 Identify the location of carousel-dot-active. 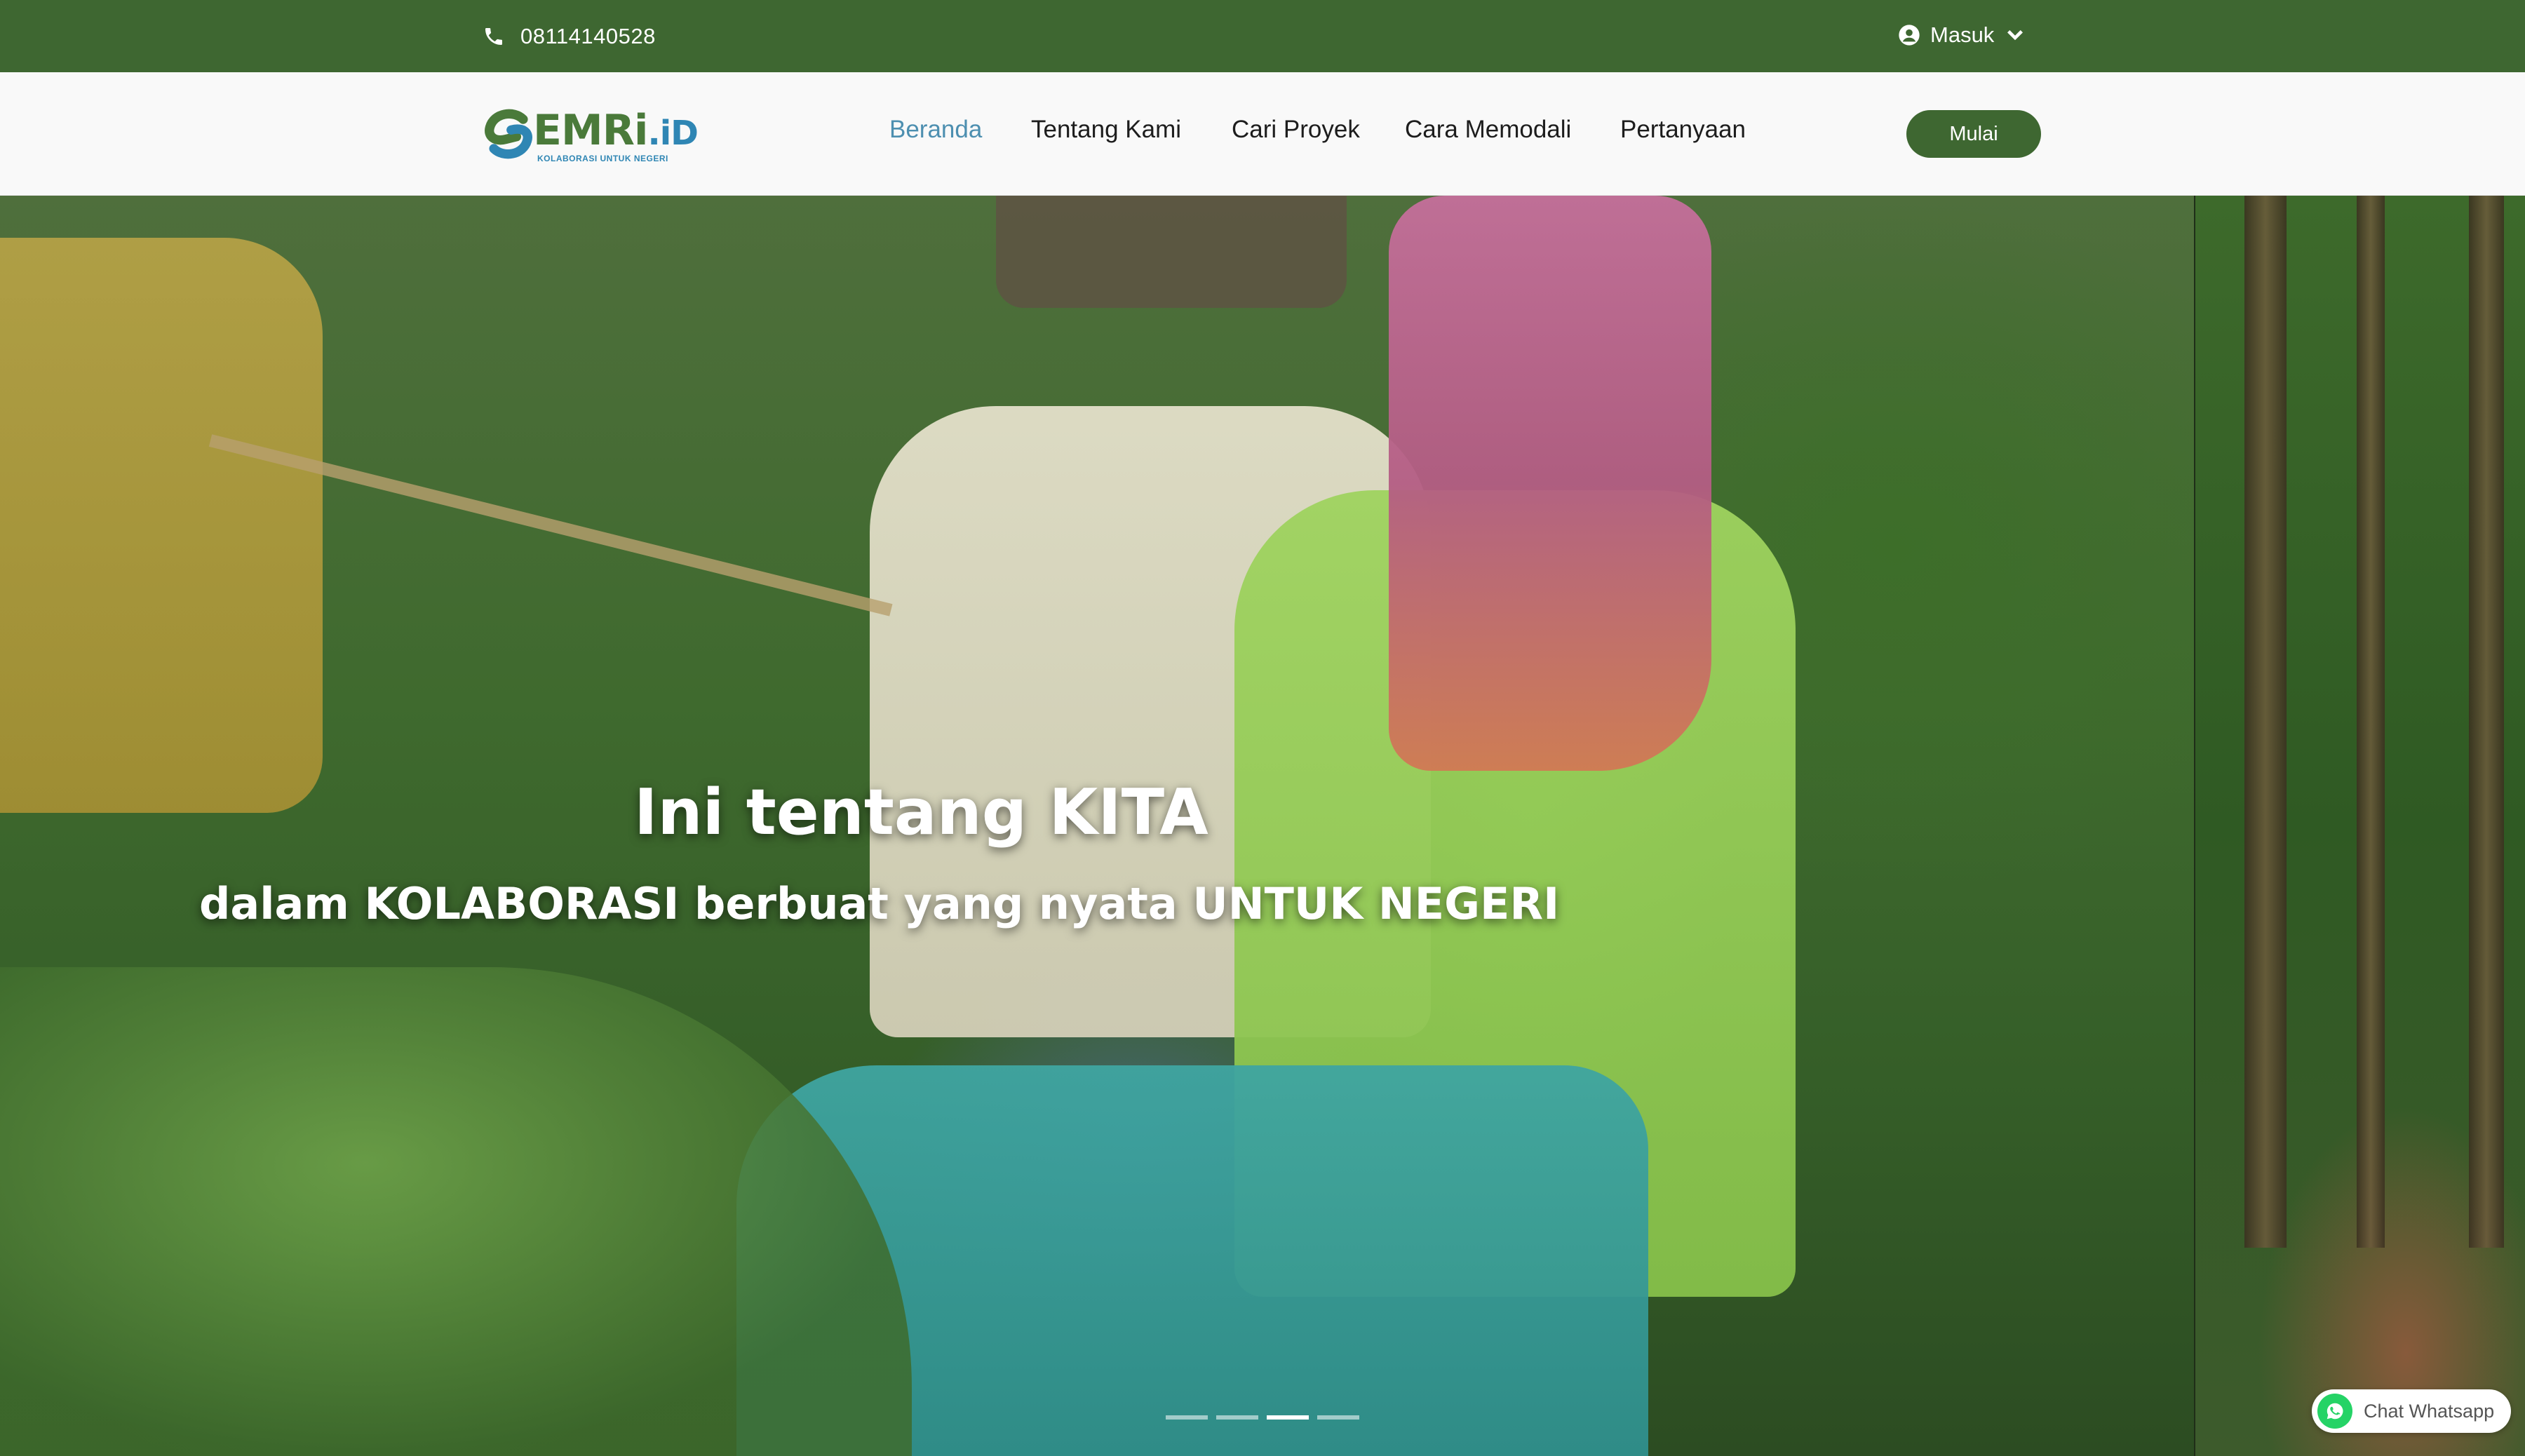
(1288, 1417).